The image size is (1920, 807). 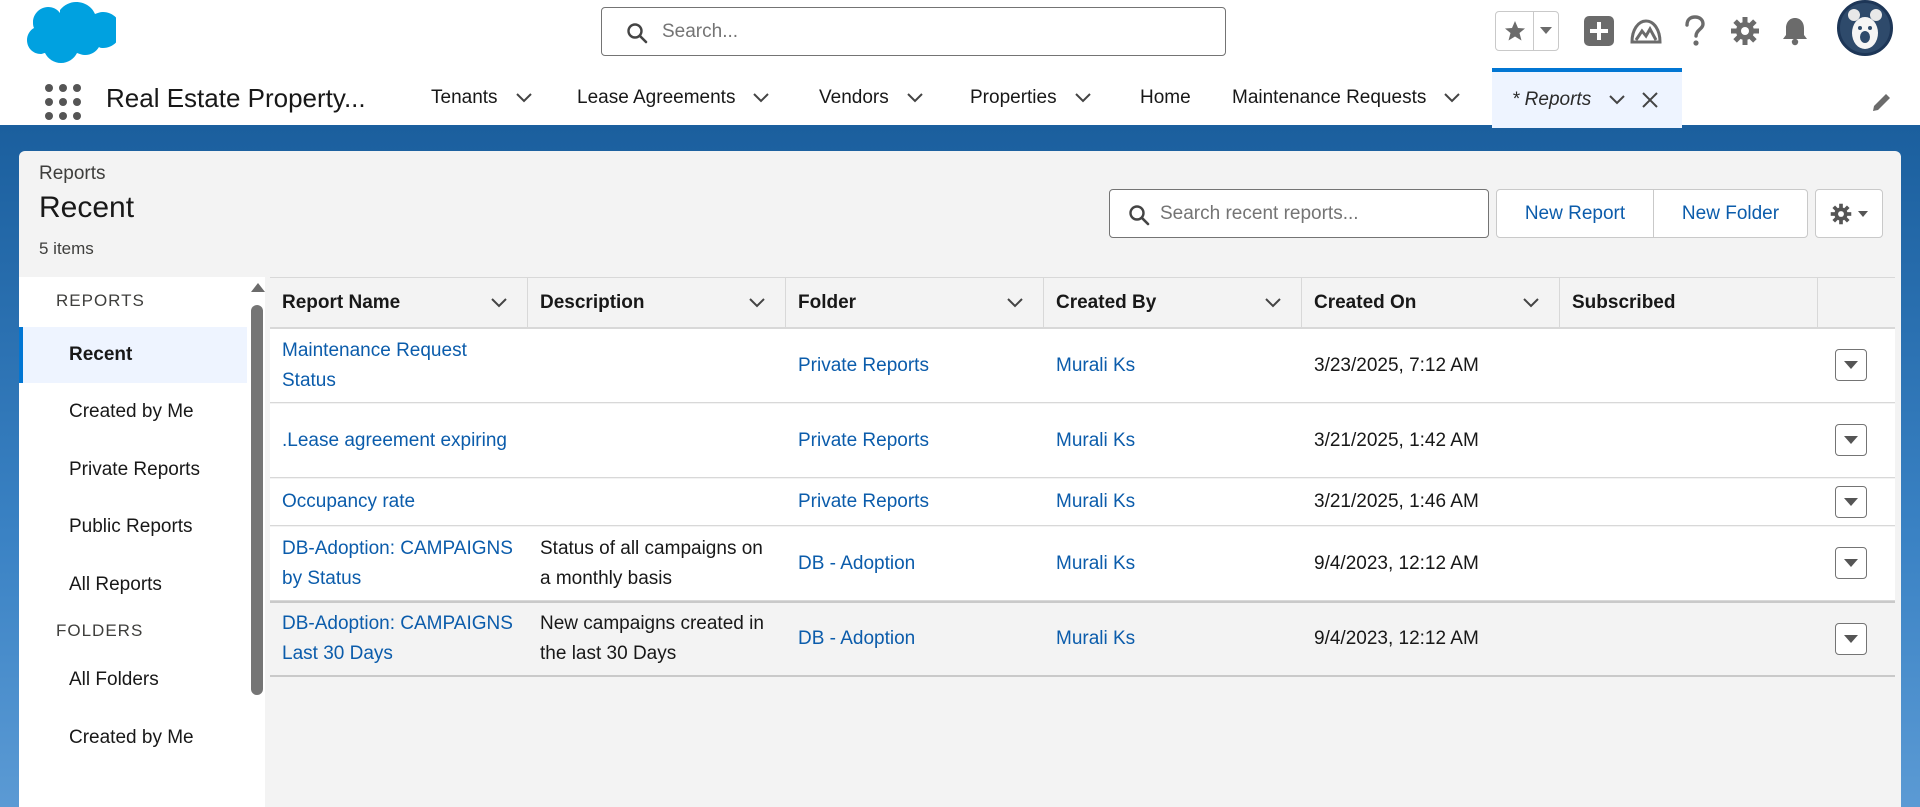 What do you see at coordinates (399, 440) in the screenshot?
I see `report-name-link: .Lease agreement expiring` at bounding box center [399, 440].